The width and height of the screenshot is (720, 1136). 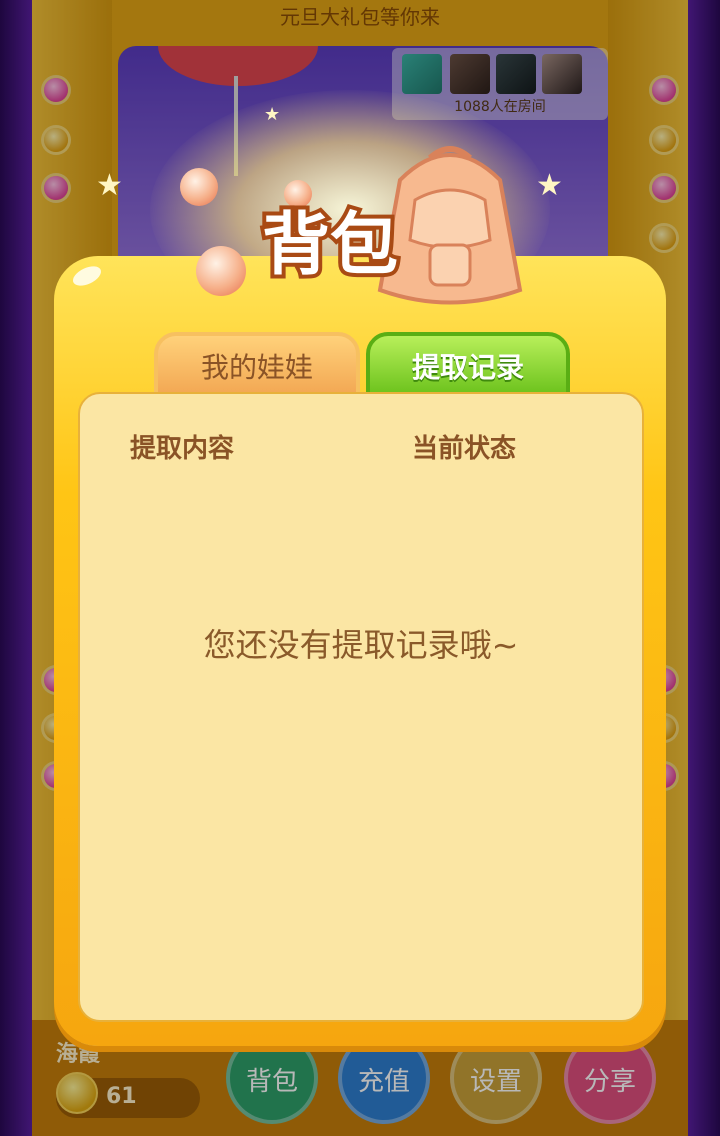 What do you see at coordinates (199, 187) in the screenshot?
I see `candy-icon` at bounding box center [199, 187].